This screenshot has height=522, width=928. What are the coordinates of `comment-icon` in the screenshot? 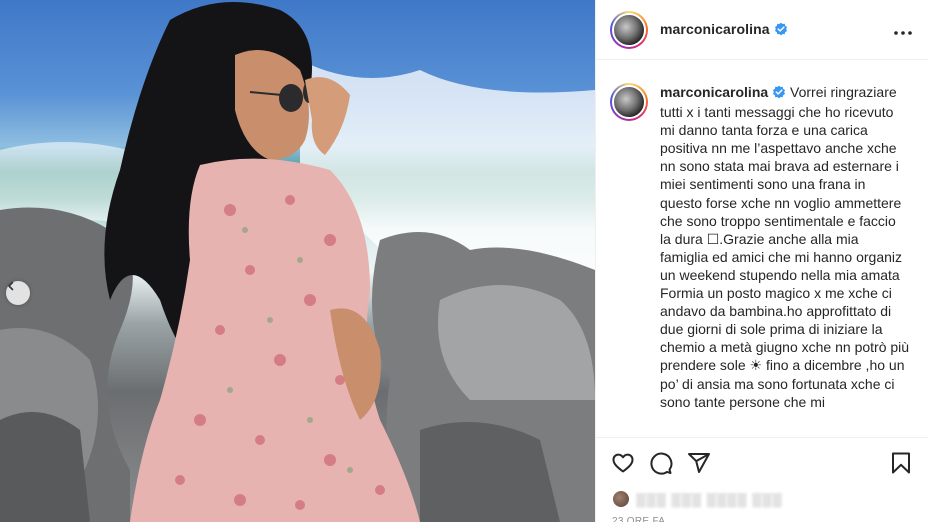 It's located at (661, 463).